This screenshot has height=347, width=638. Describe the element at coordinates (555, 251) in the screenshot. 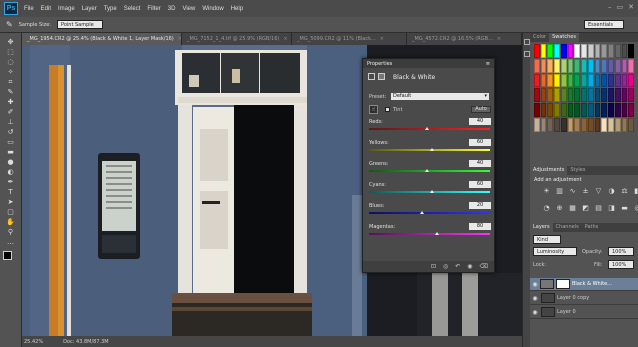

I see `blend-mode-select: Luminosity` at that location.